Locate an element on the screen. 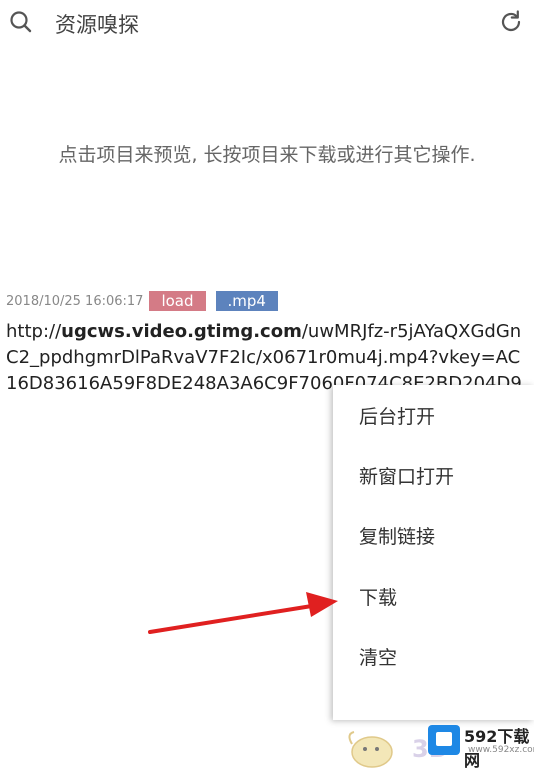 The height and width of the screenshot is (774, 534). mascot-watermark-icon is located at coordinates (370, 749).